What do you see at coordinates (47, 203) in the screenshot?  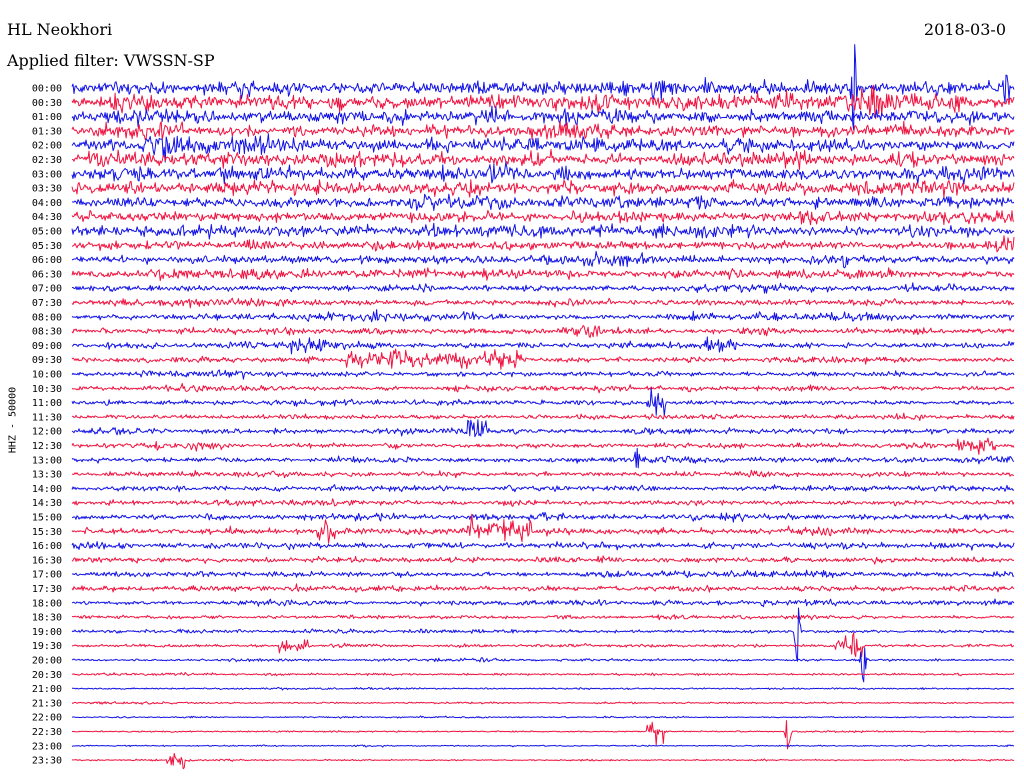 I see `time-label-0400: 04:00` at bounding box center [47, 203].